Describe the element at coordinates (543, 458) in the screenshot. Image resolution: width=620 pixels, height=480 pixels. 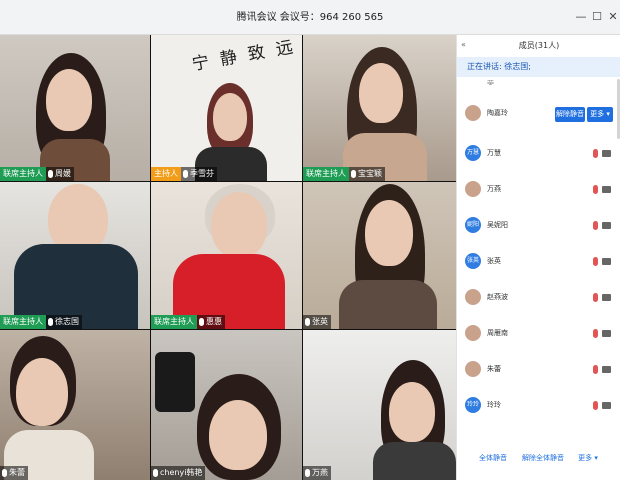
I see `unmute-all-button: 解除全体静音` at that location.